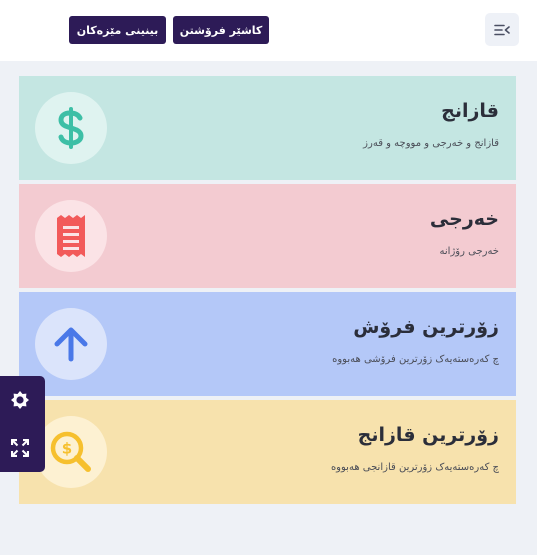  Describe the element at coordinates (117, 30) in the screenshot. I see `view-tables-button: بینینی مێزەکان` at that location.